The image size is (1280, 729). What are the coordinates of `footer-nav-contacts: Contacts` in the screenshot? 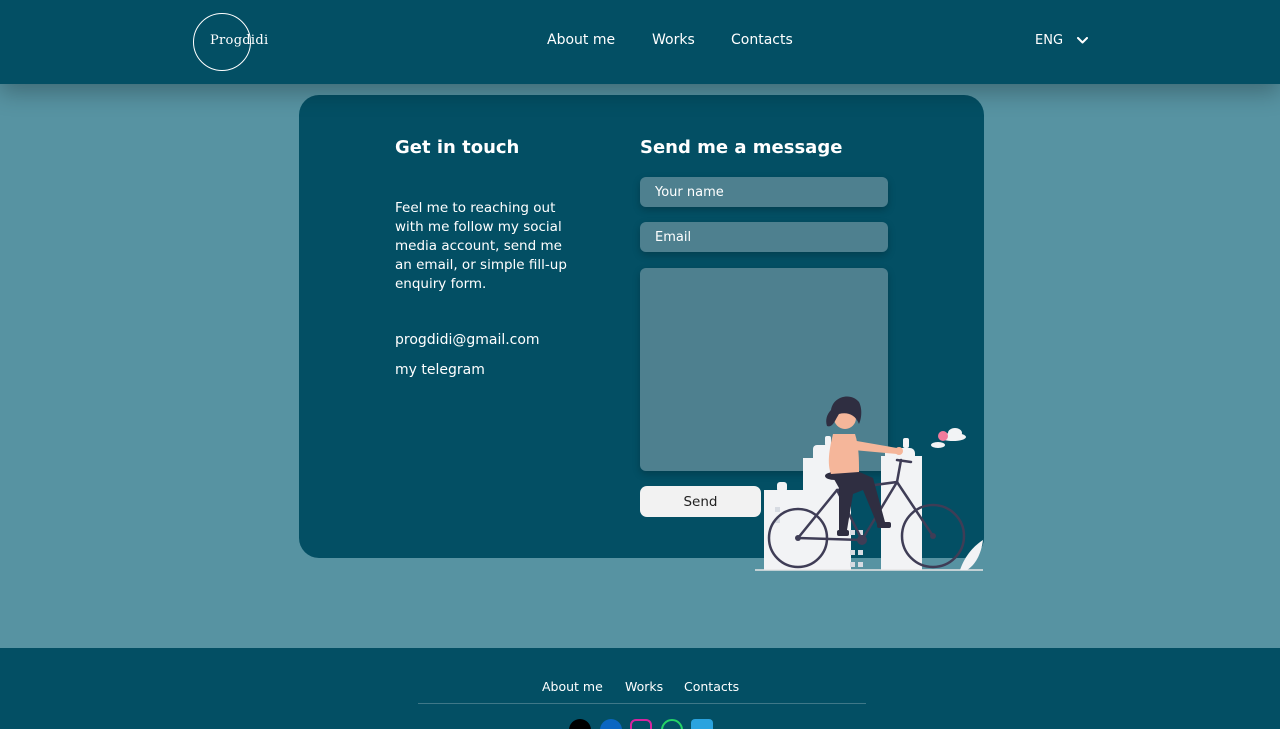 It's located at (711, 686).